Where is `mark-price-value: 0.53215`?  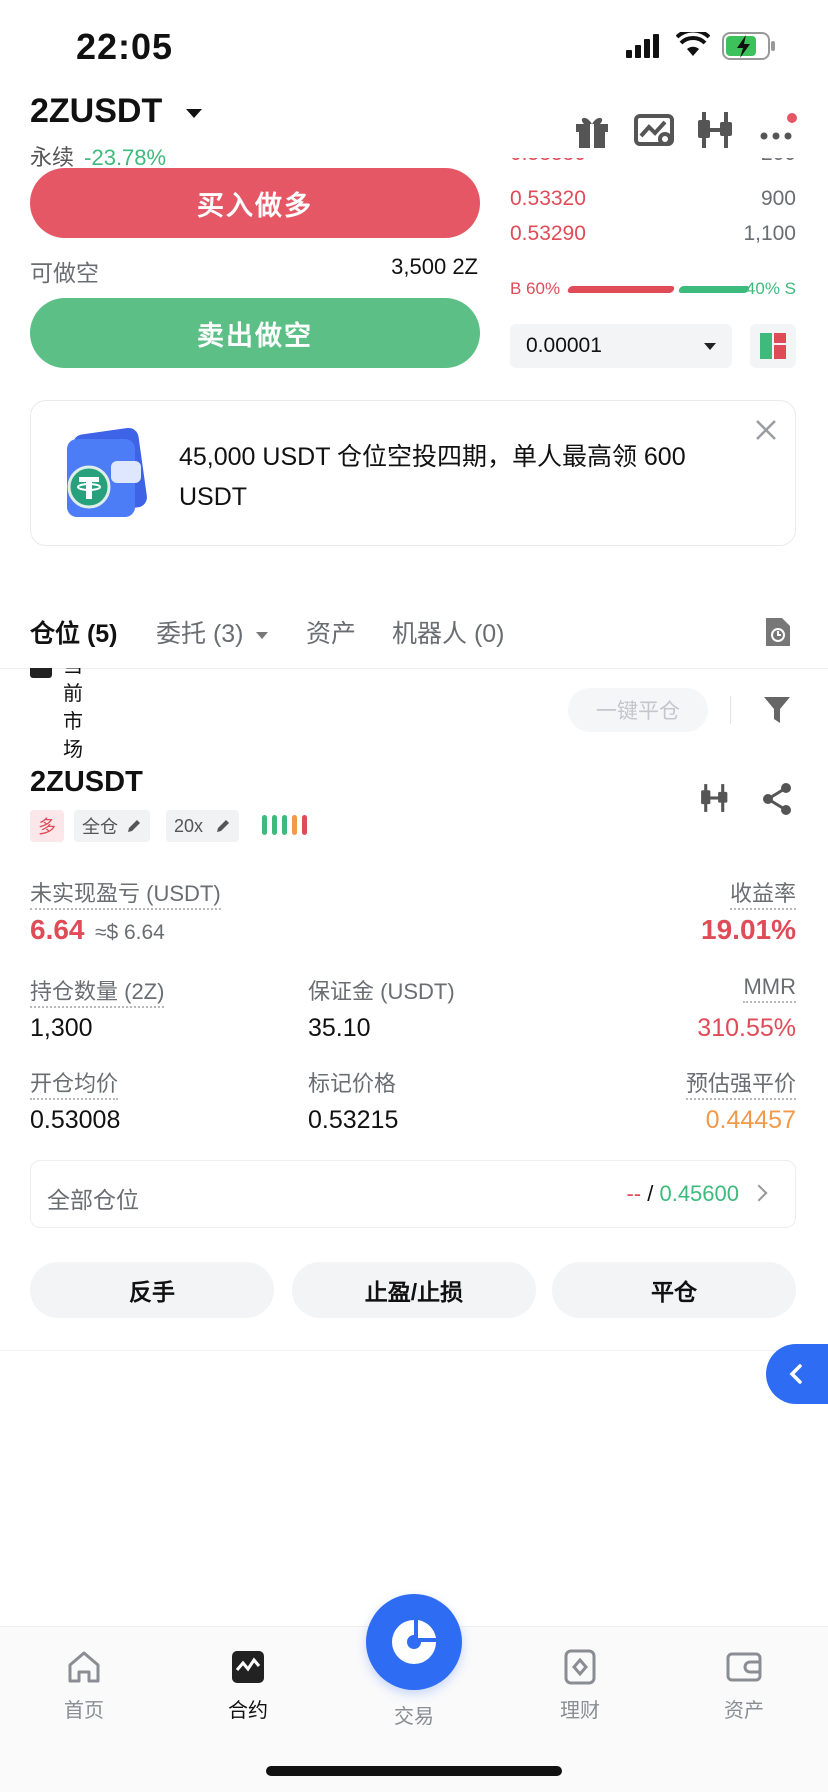
mark-price-value: 0.53215 is located at coordinates (353, 1120).